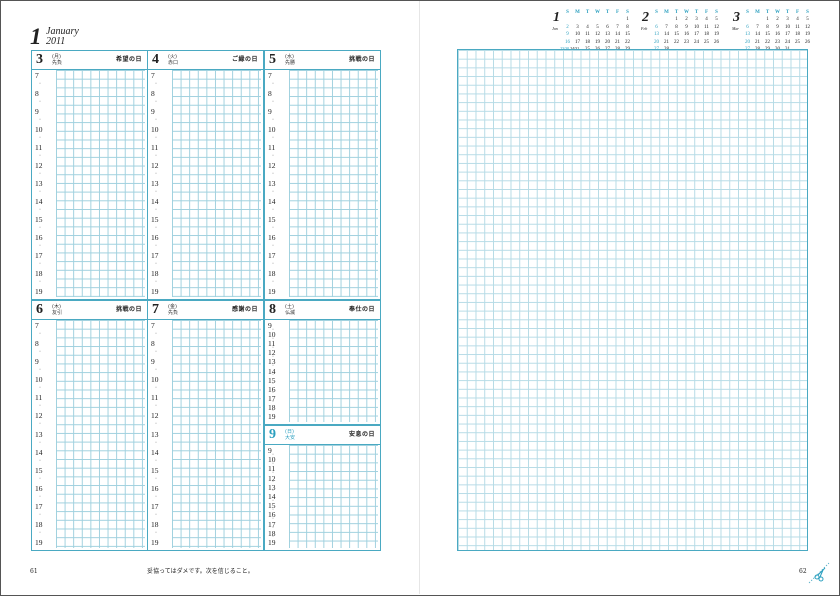  What do you see at coordinates (173, 63) in the screenshot?
I see `rokuyo-label: 赤口` at bounding box center [173, 63].